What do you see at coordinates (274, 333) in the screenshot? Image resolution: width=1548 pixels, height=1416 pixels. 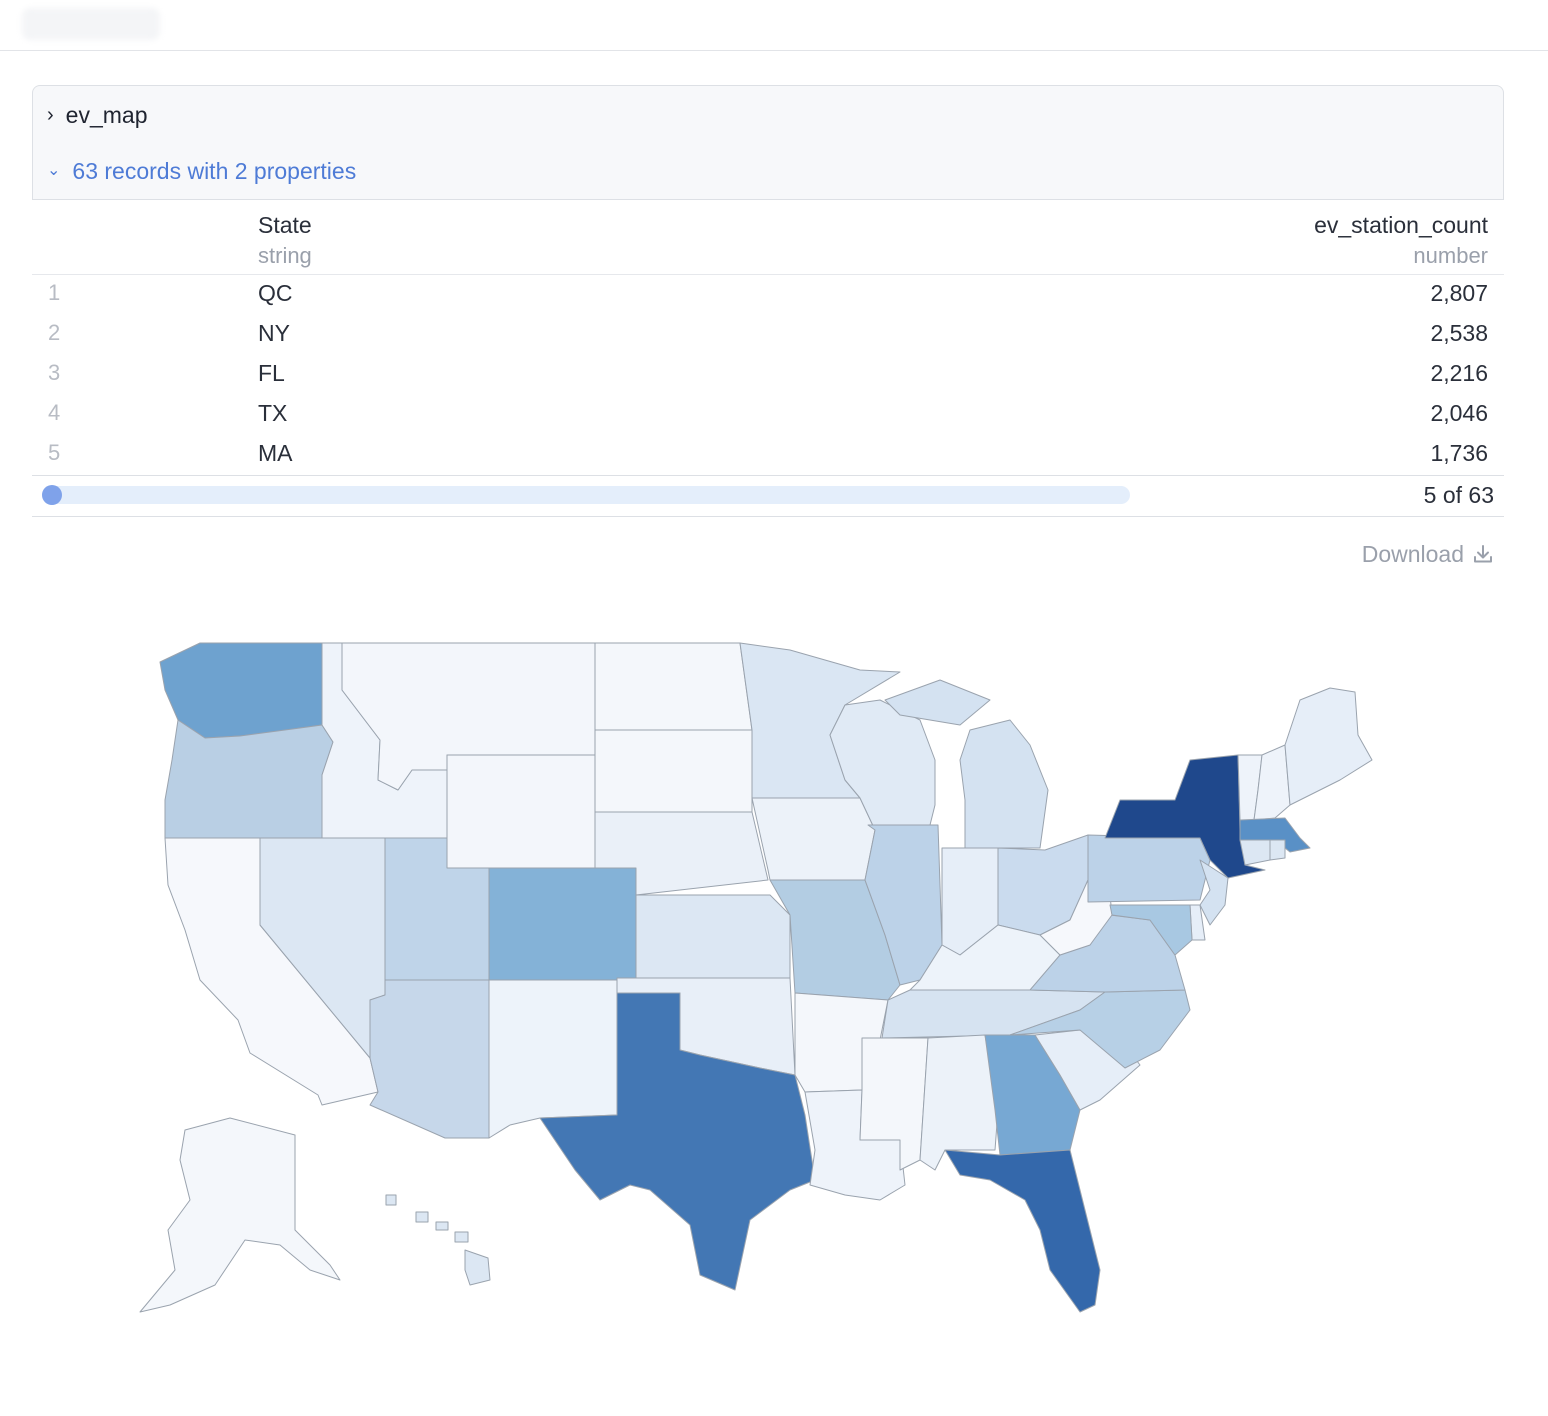 I see `state-cell: NY` at bounding box center [274, 333].